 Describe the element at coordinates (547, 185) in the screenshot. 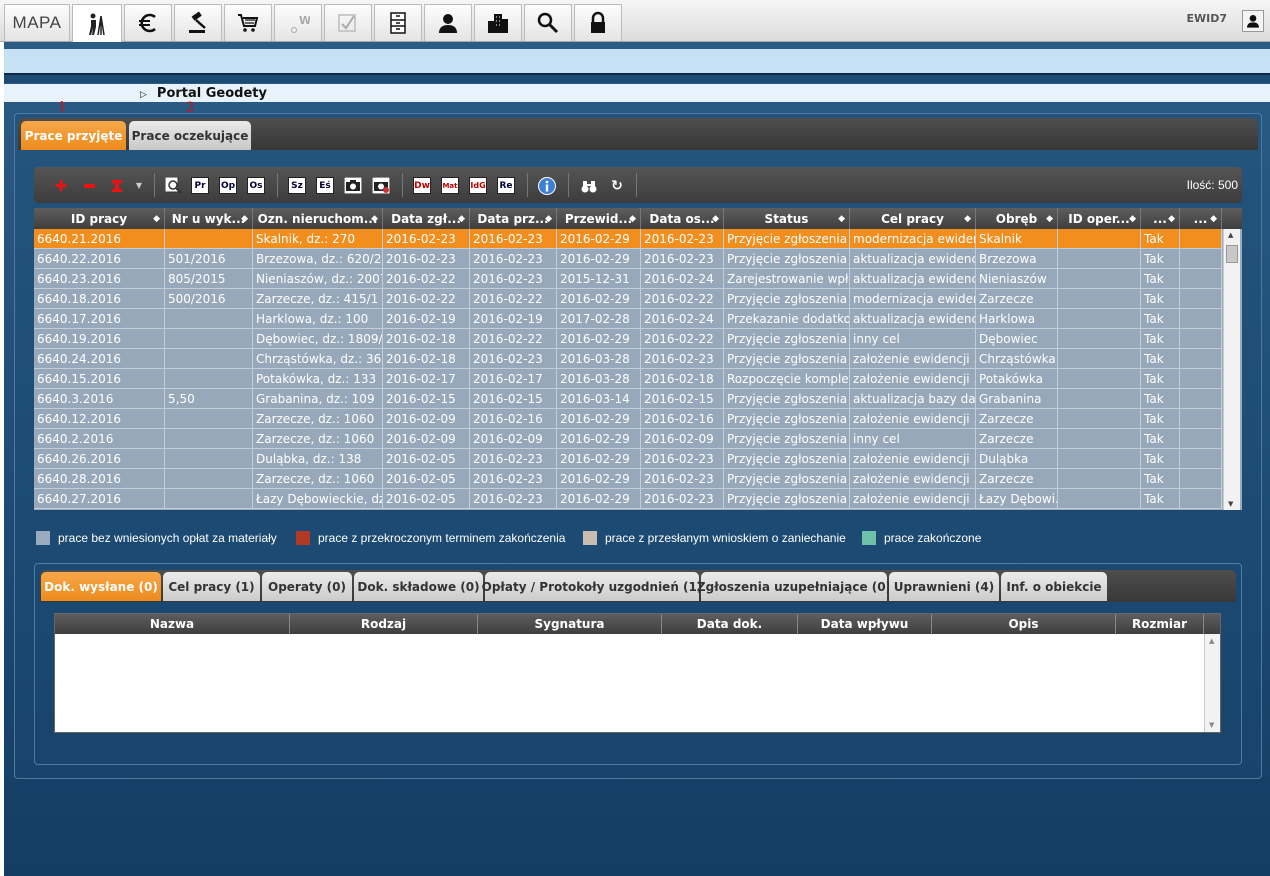

I see `info-icon` at that location.